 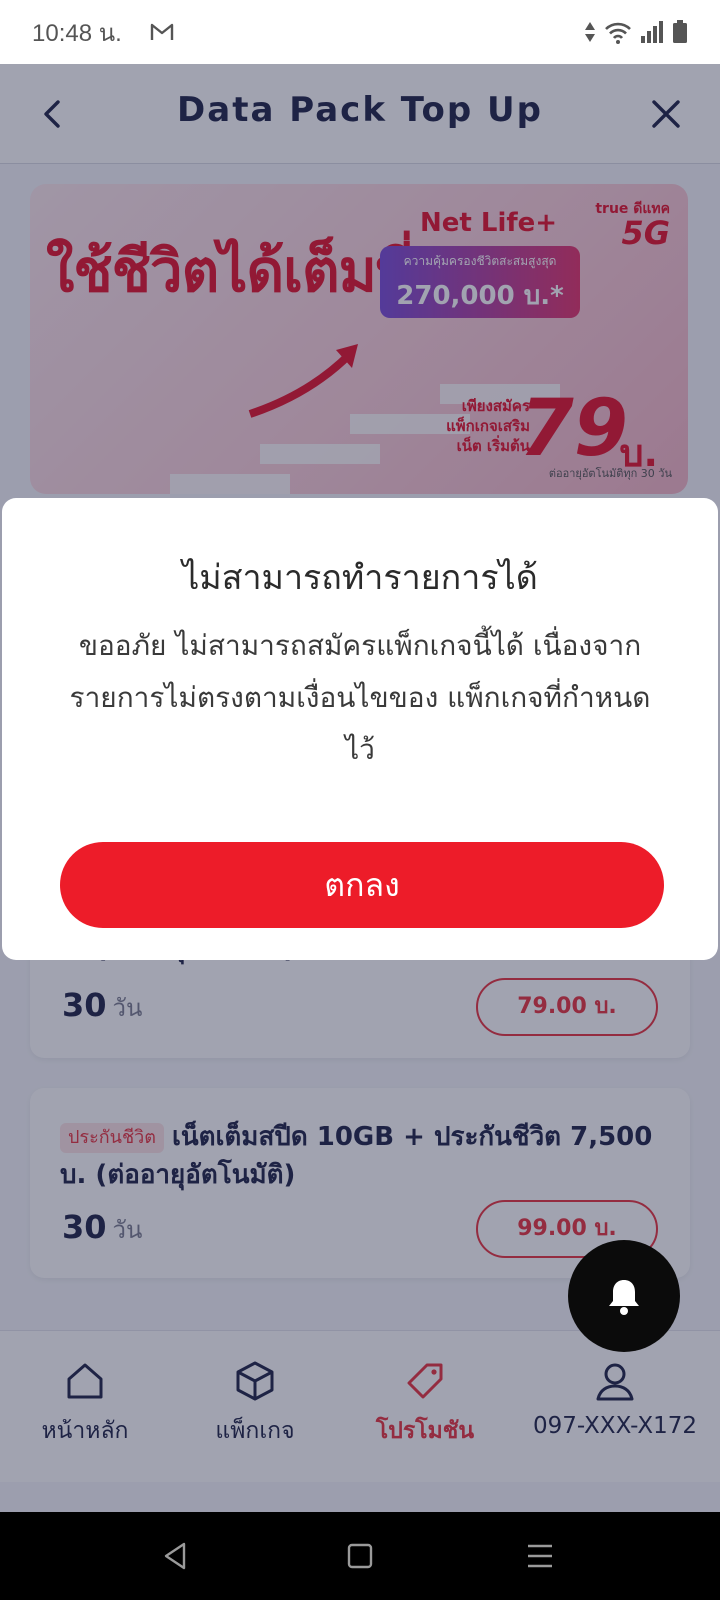 I want to click on bell-icon, so click(x=624, y=1297).